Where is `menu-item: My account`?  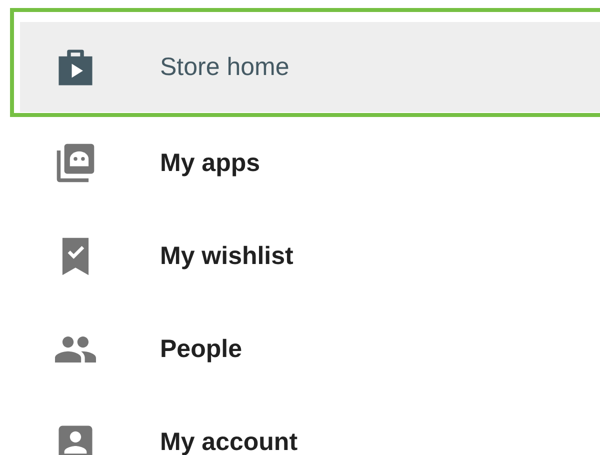 menu-item: My account is located at coordinates (300, 425).